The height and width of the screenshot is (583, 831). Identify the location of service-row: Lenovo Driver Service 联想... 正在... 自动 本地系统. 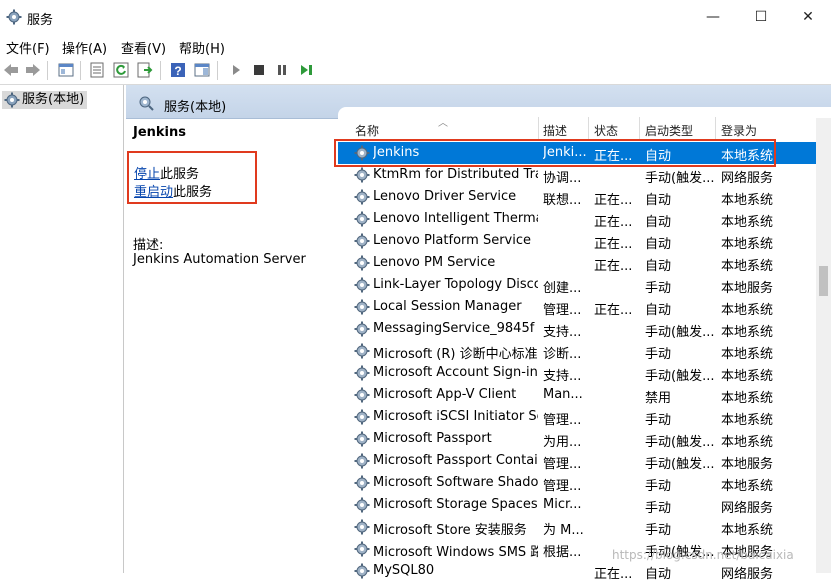
(577, 197).